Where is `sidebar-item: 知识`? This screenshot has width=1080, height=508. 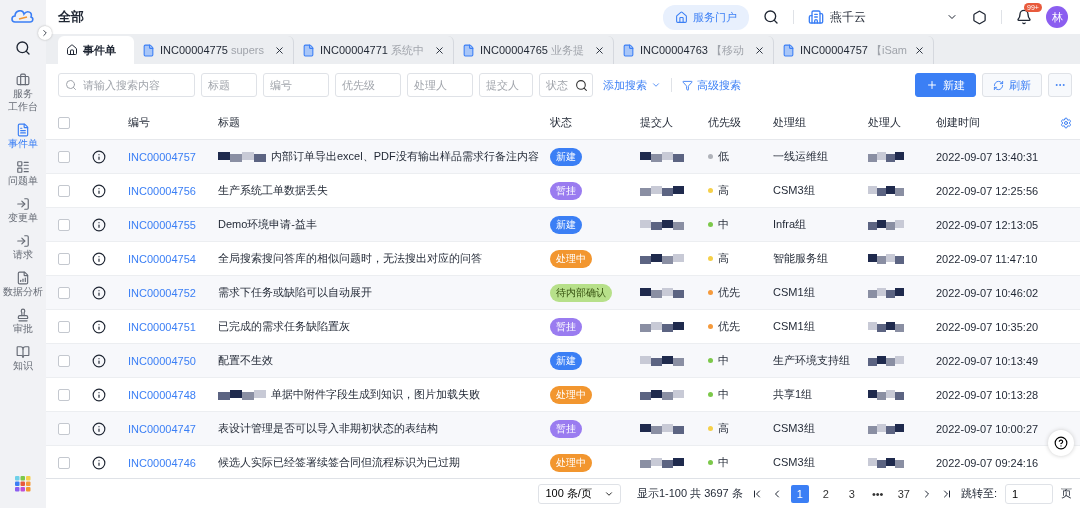 sidebar-item: 知识 is located at coordinates (23, 358).